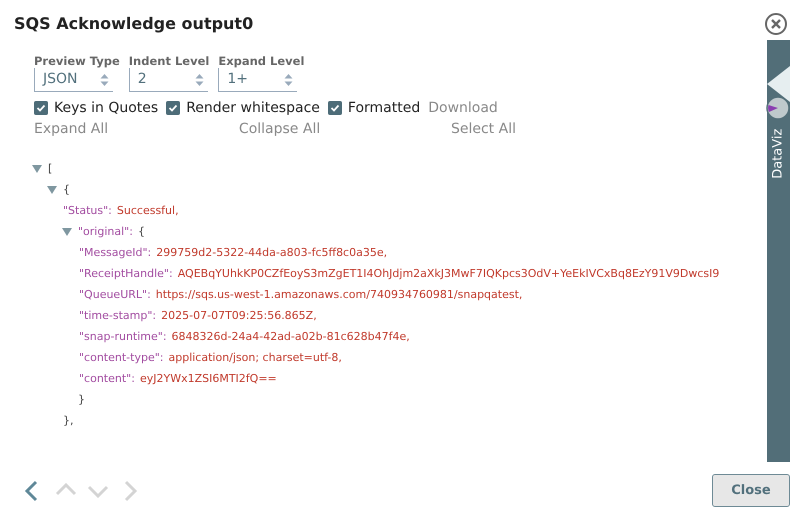 The height and width of the screenshot is (521, 802). I want to click on checkbox-label: Formatted, so click(384, 108).